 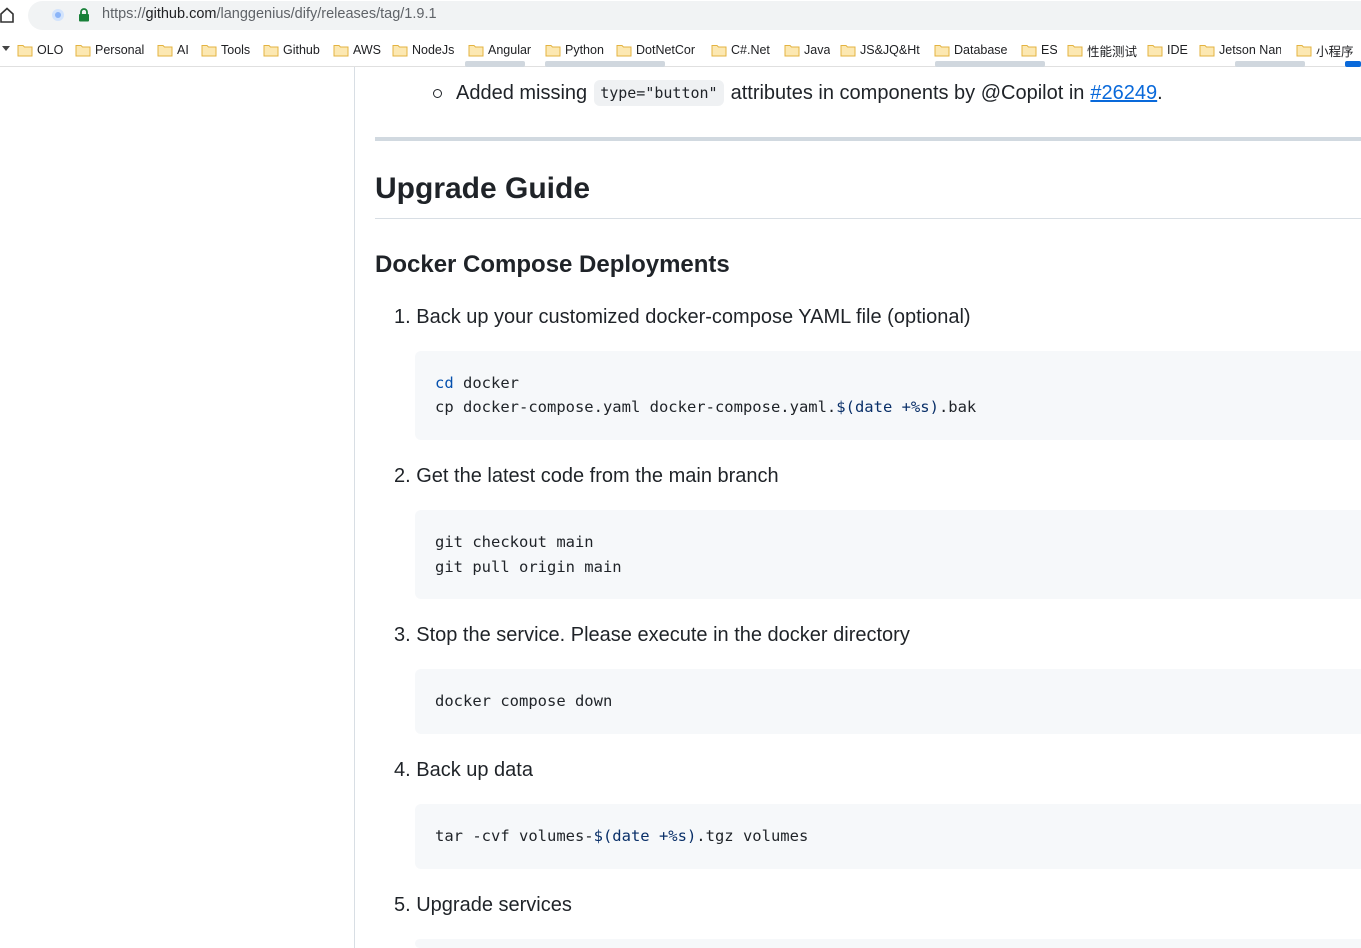 I want to click on upgrade-guide-heading: Upgrade Guide, so click(x=483, y=188).